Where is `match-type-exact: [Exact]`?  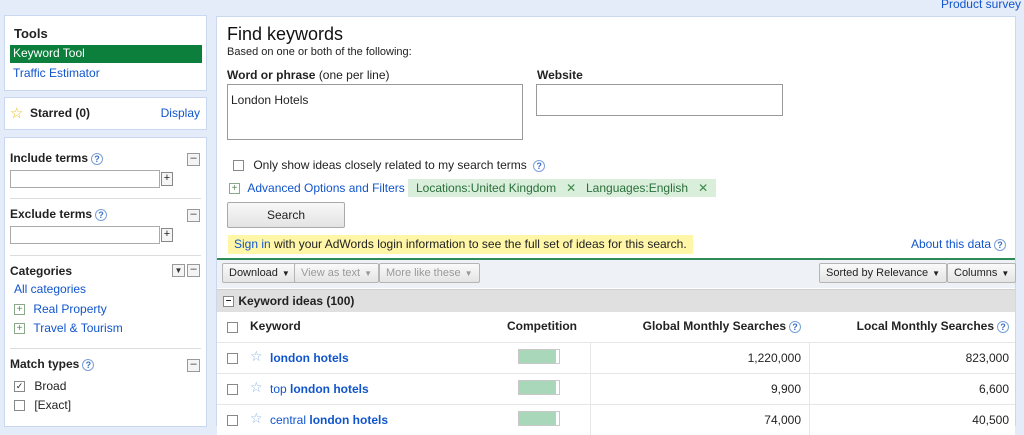
match-type-exact: [Exact] is located at coordinates (42, 405).